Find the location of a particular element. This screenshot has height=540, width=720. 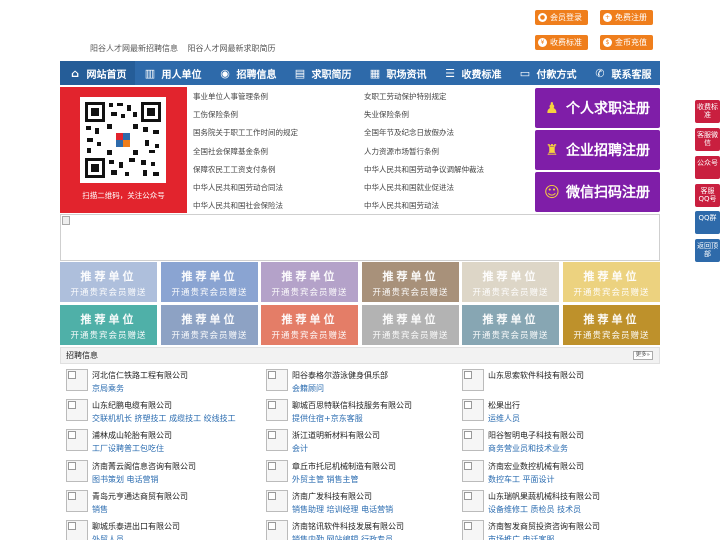

company-name: 山东瑞帆果蔬机械科技有限公司 is located at coordinates (544, 496).